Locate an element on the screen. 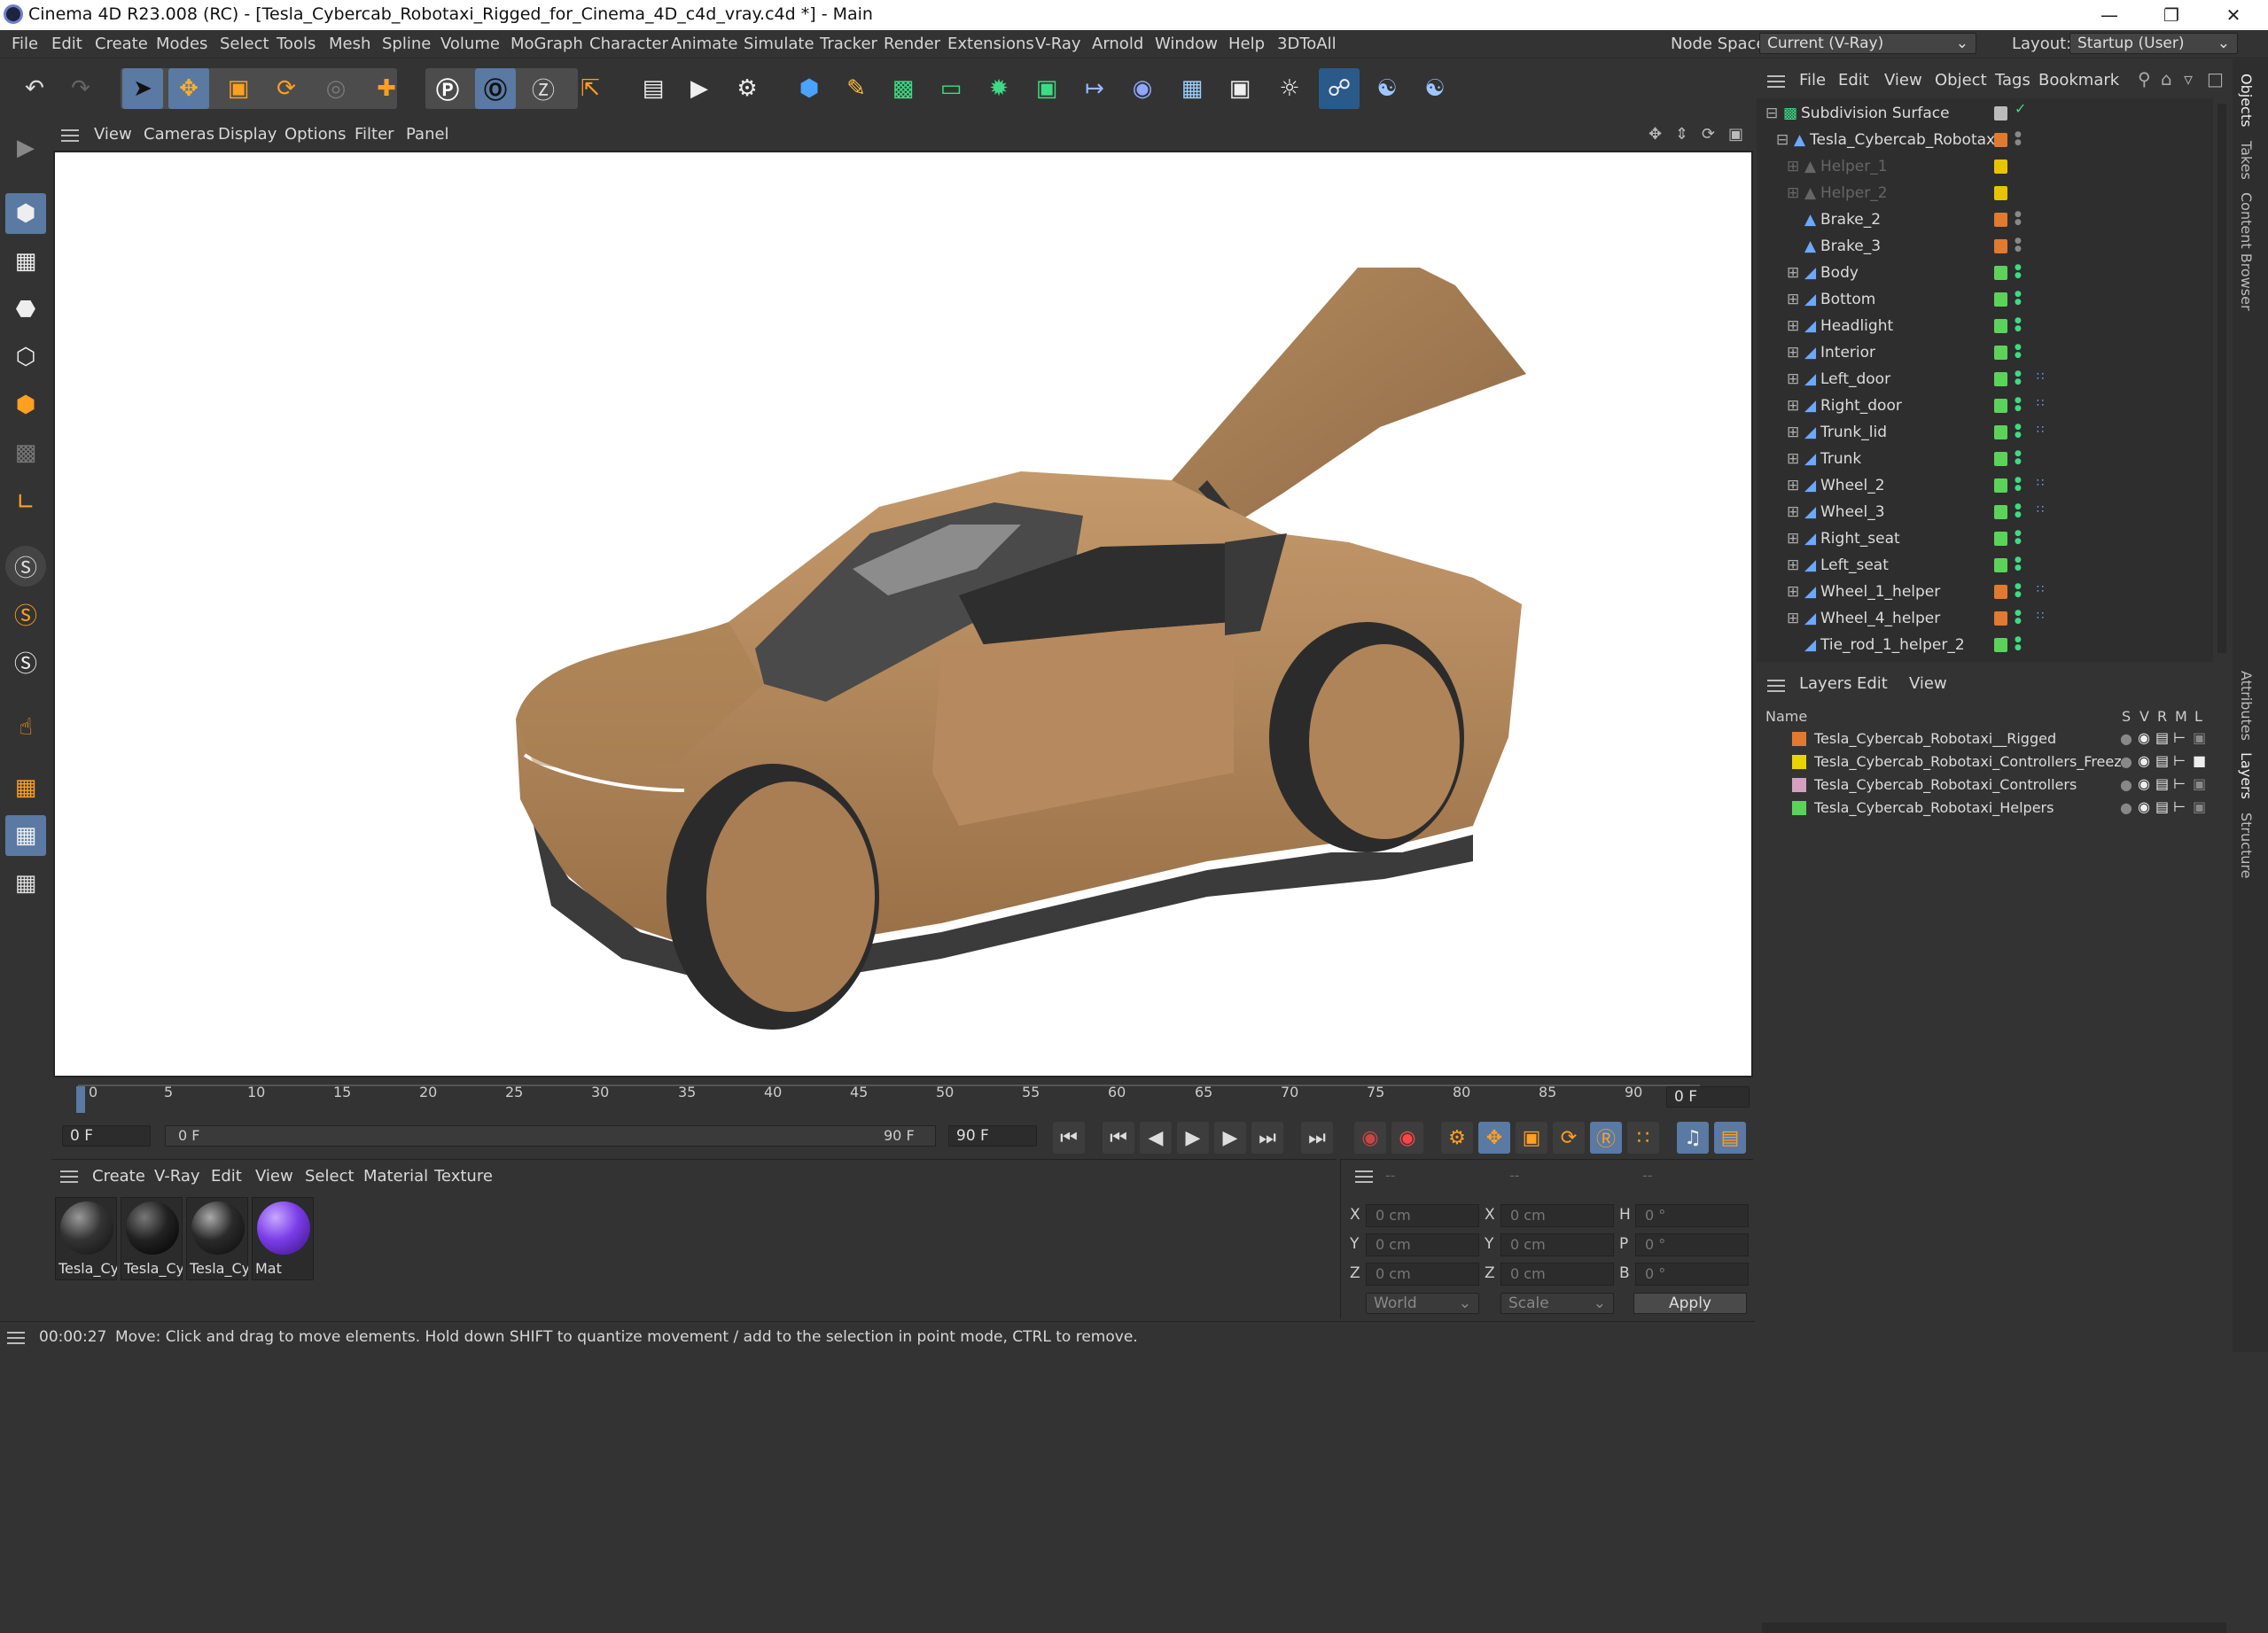 This screenshot has width=2268, height=1633. object-row: ⊞ ◢ Wheel_2 ● ● ∷ is located at coordinates (1985, 485).